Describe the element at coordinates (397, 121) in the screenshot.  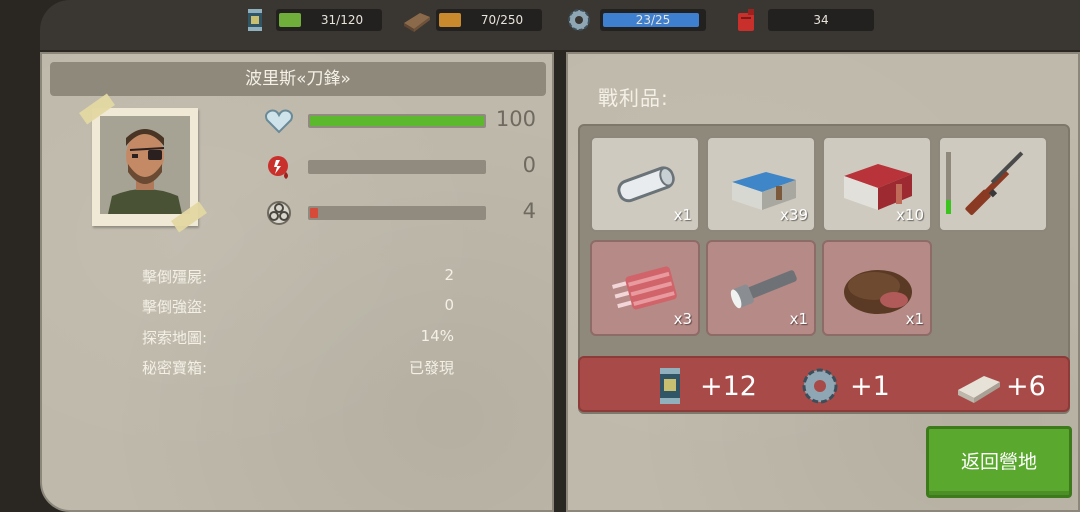
I see `health-fill` at that location.